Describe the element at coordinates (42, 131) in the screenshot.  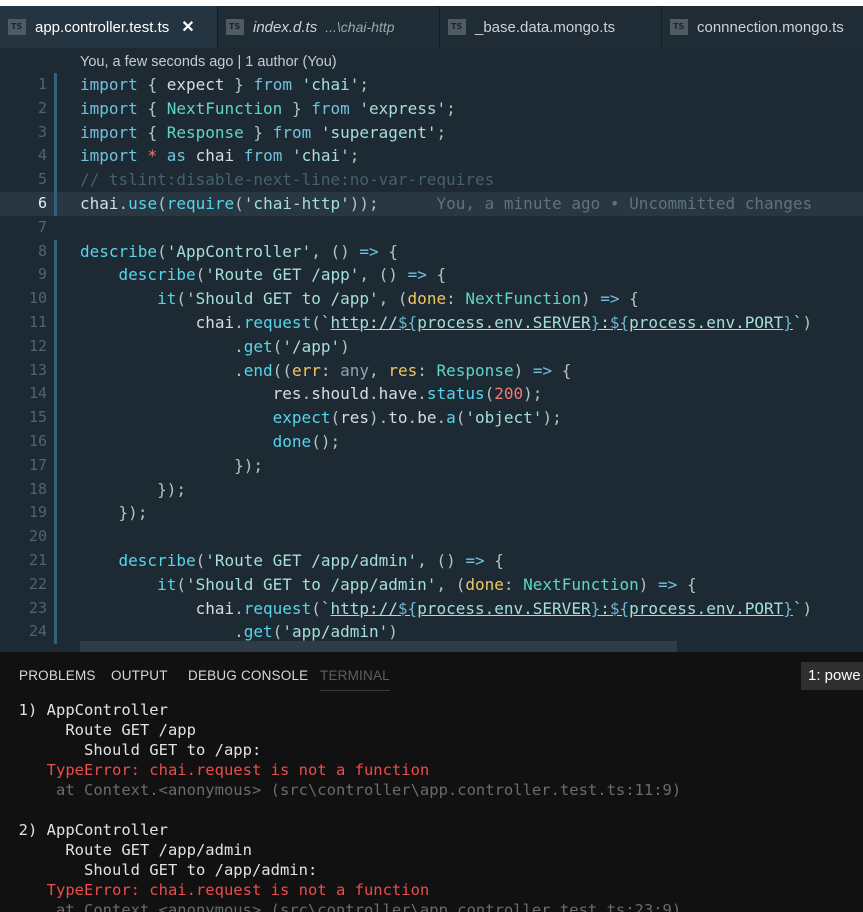
I see `line-number: 3` at that location.